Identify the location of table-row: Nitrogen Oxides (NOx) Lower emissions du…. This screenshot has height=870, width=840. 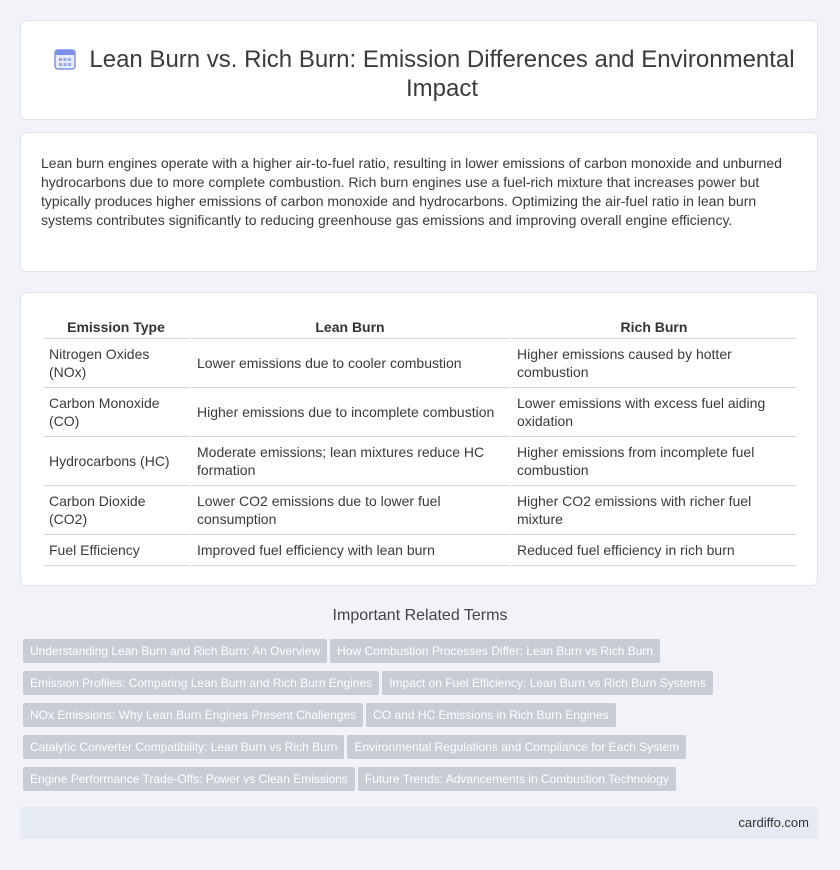
(420, 363).